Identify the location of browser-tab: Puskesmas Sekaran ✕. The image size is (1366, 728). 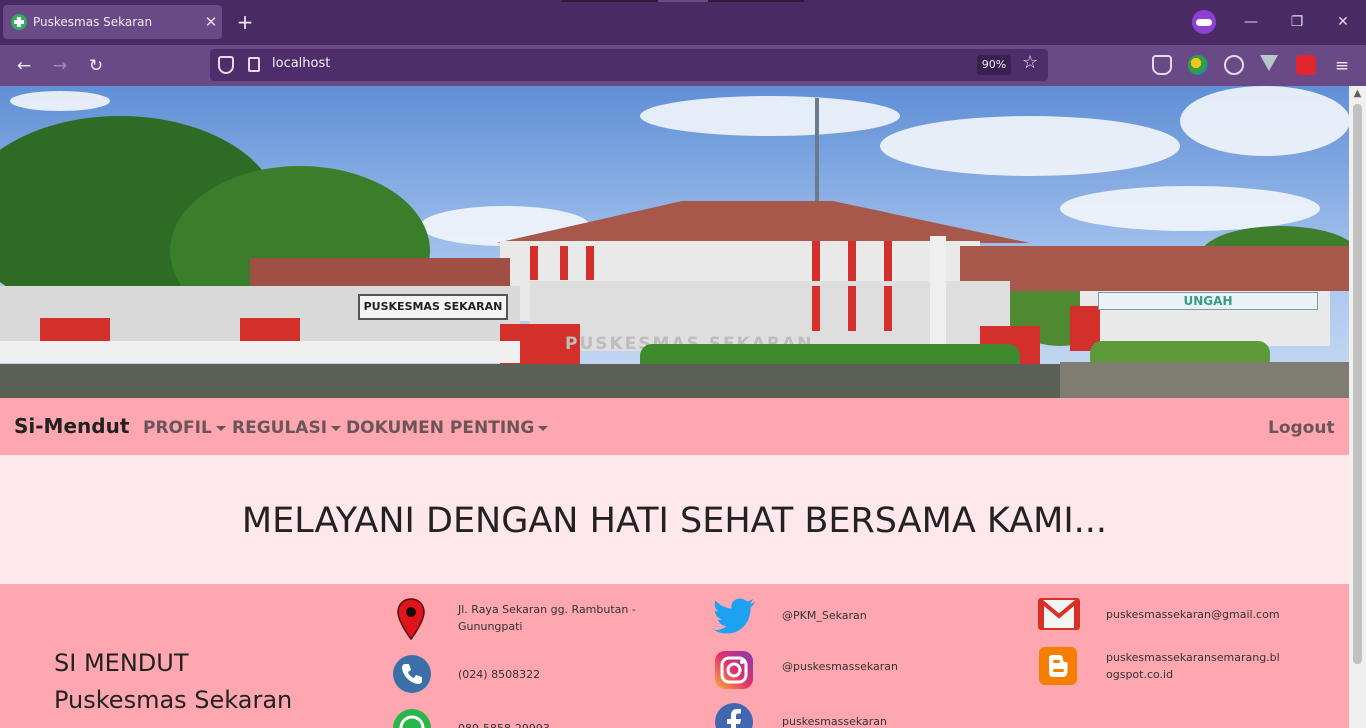
(112, 22).